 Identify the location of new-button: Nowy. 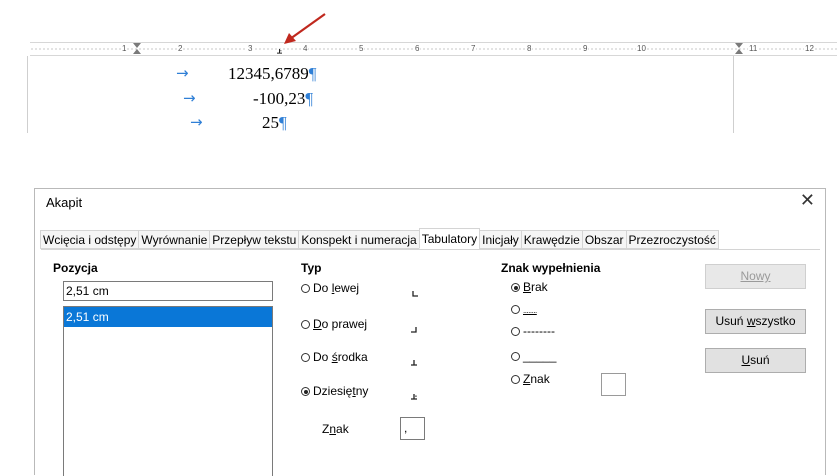
(755, 276).